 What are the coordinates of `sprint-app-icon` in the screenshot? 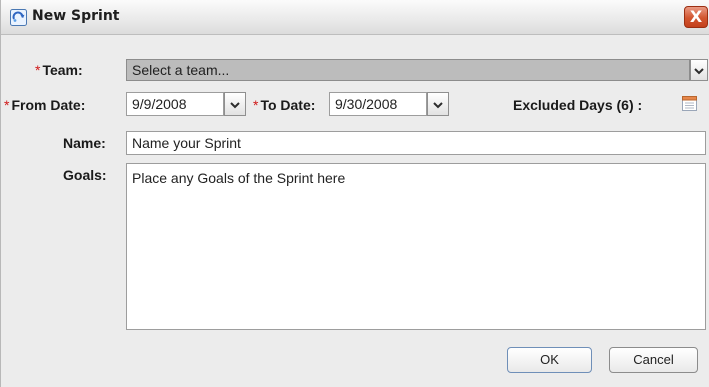 It's located at (18, 17).